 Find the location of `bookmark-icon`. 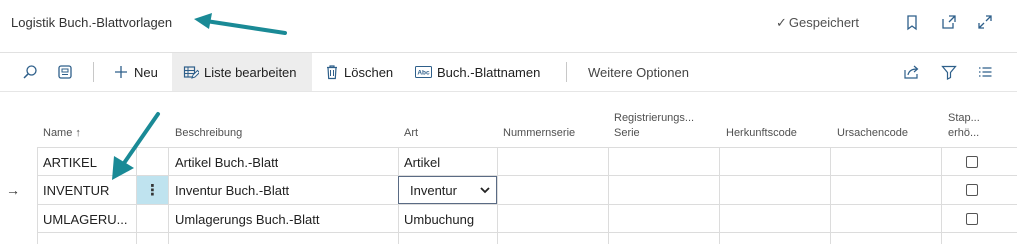

bookmark-icon is located at coordinates (912, 22).